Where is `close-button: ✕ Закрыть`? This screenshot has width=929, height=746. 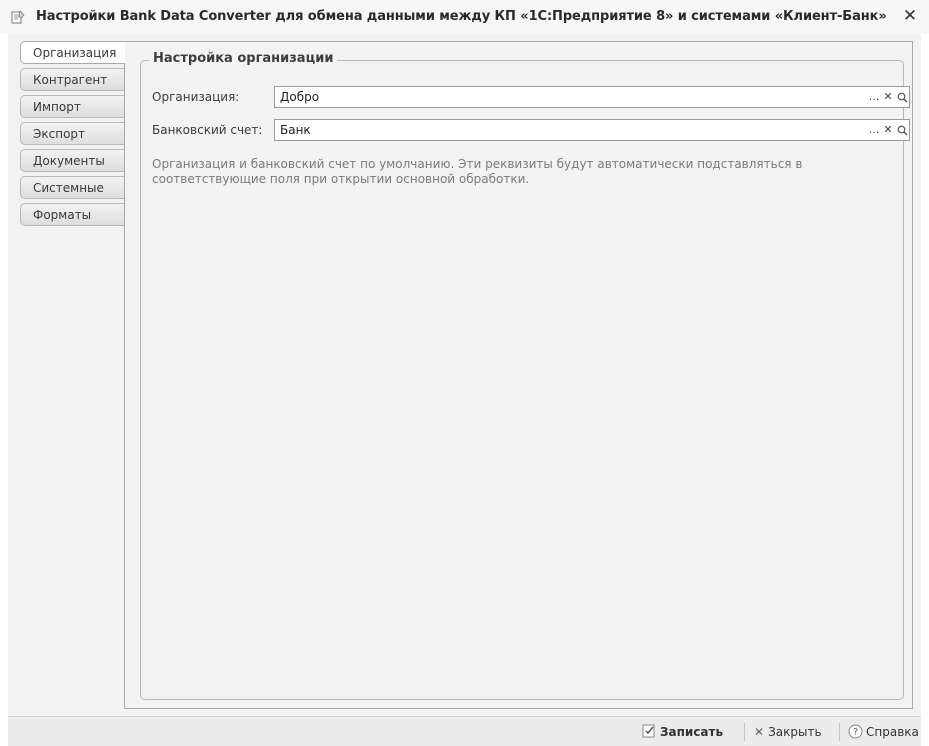
close-button: ✕ Закрыть is located at coordinates (788, 732).